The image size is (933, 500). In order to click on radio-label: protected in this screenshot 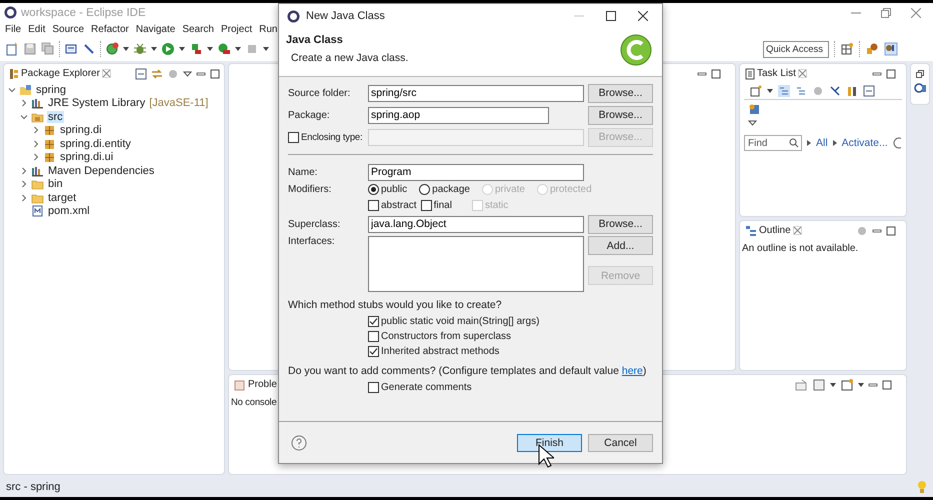, I will do `click(571, 189)`.